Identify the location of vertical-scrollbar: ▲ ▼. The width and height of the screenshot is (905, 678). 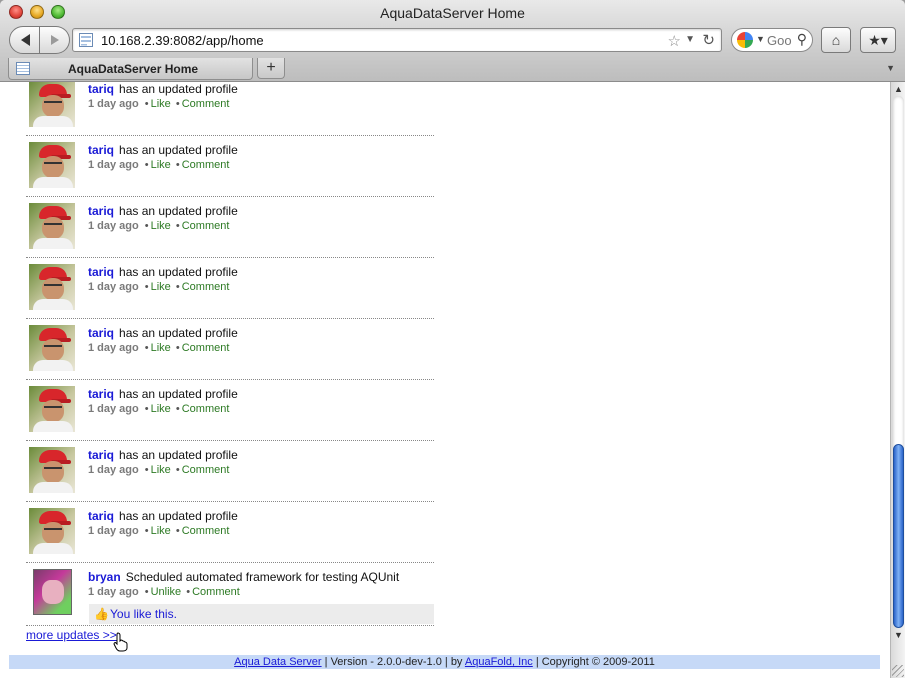
(897, 380).